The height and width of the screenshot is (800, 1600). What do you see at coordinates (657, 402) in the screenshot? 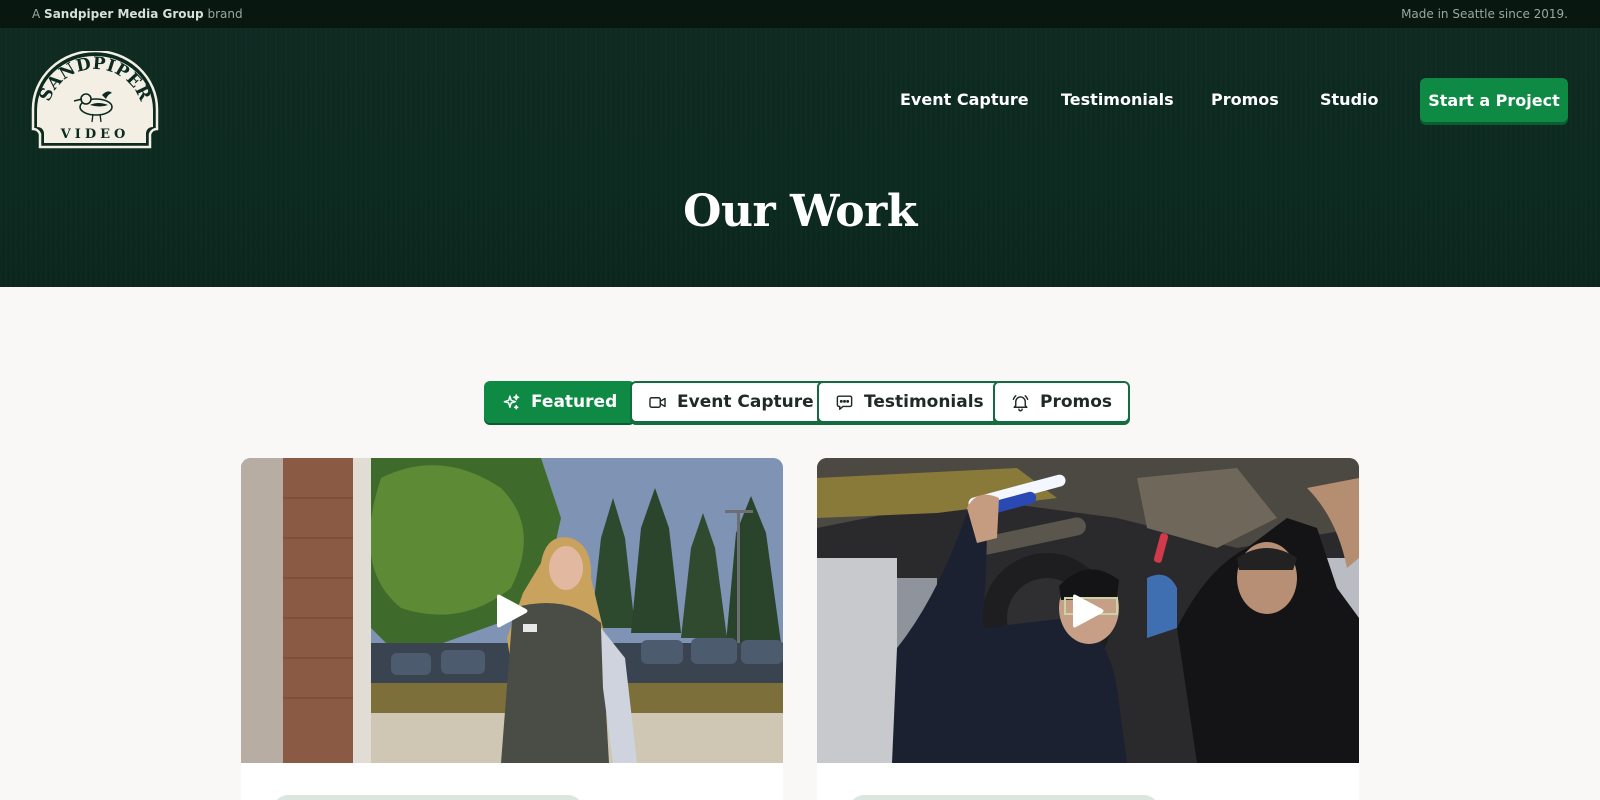
I see `video-camera-icon` at bounding box center [657, 402].